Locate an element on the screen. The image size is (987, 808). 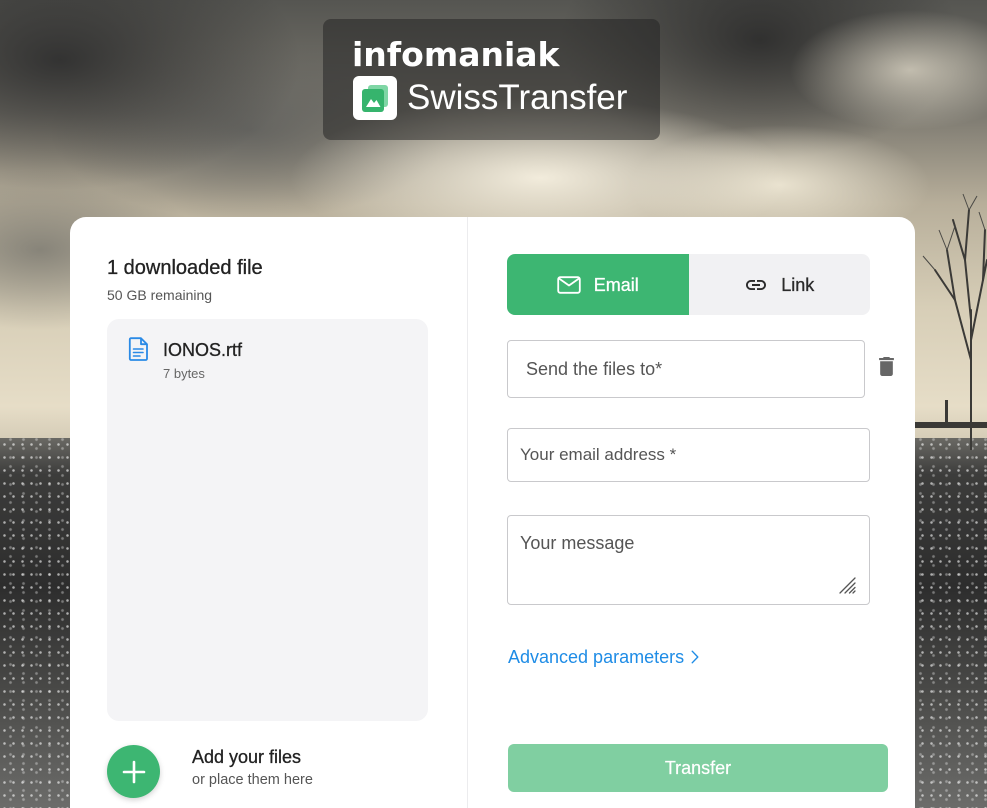
advanced-parameters-link: Advanced parameters is located at coordinates (603, 657).